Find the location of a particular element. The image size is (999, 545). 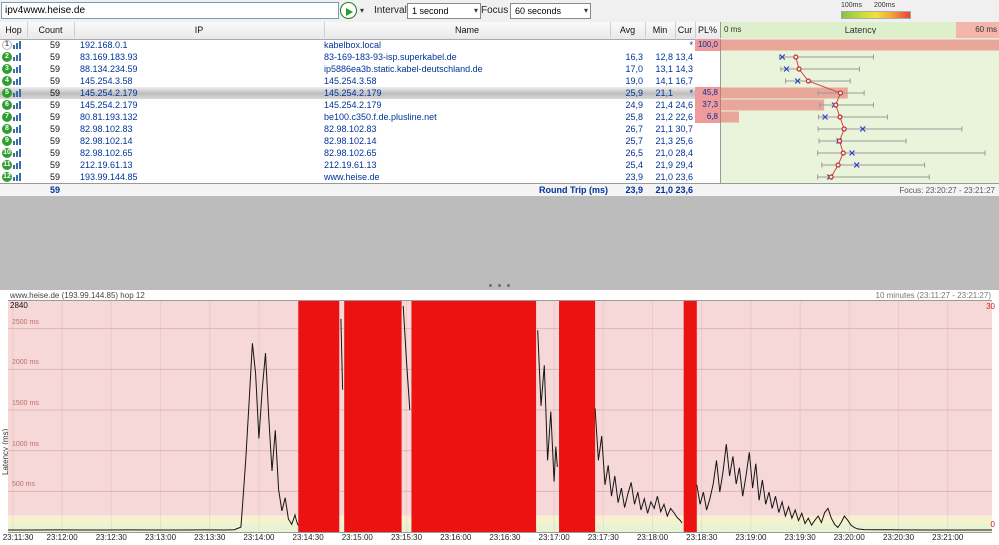

name-cell: 83-169-183-93-isp.superkabel.de is located at coordinates (390, 57).